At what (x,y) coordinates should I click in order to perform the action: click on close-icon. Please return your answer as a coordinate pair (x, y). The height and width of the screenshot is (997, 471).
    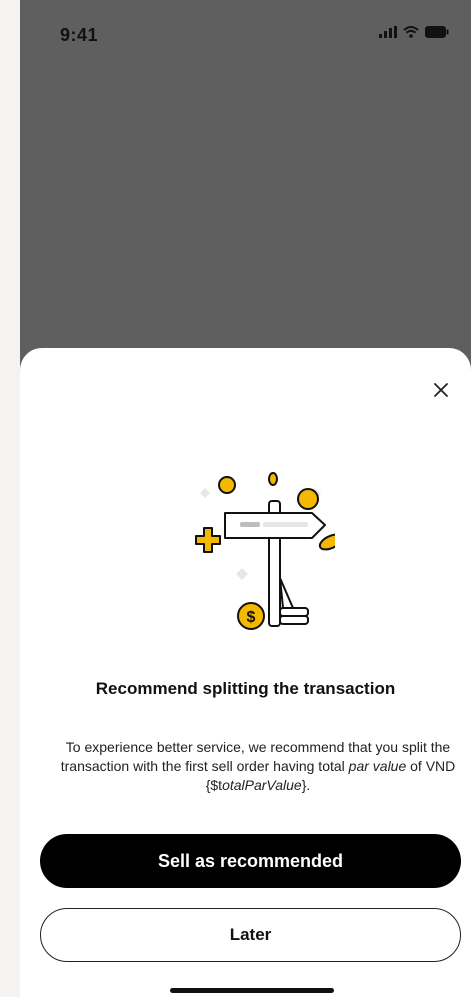
    Looking at the image, I should click on (441, 390).